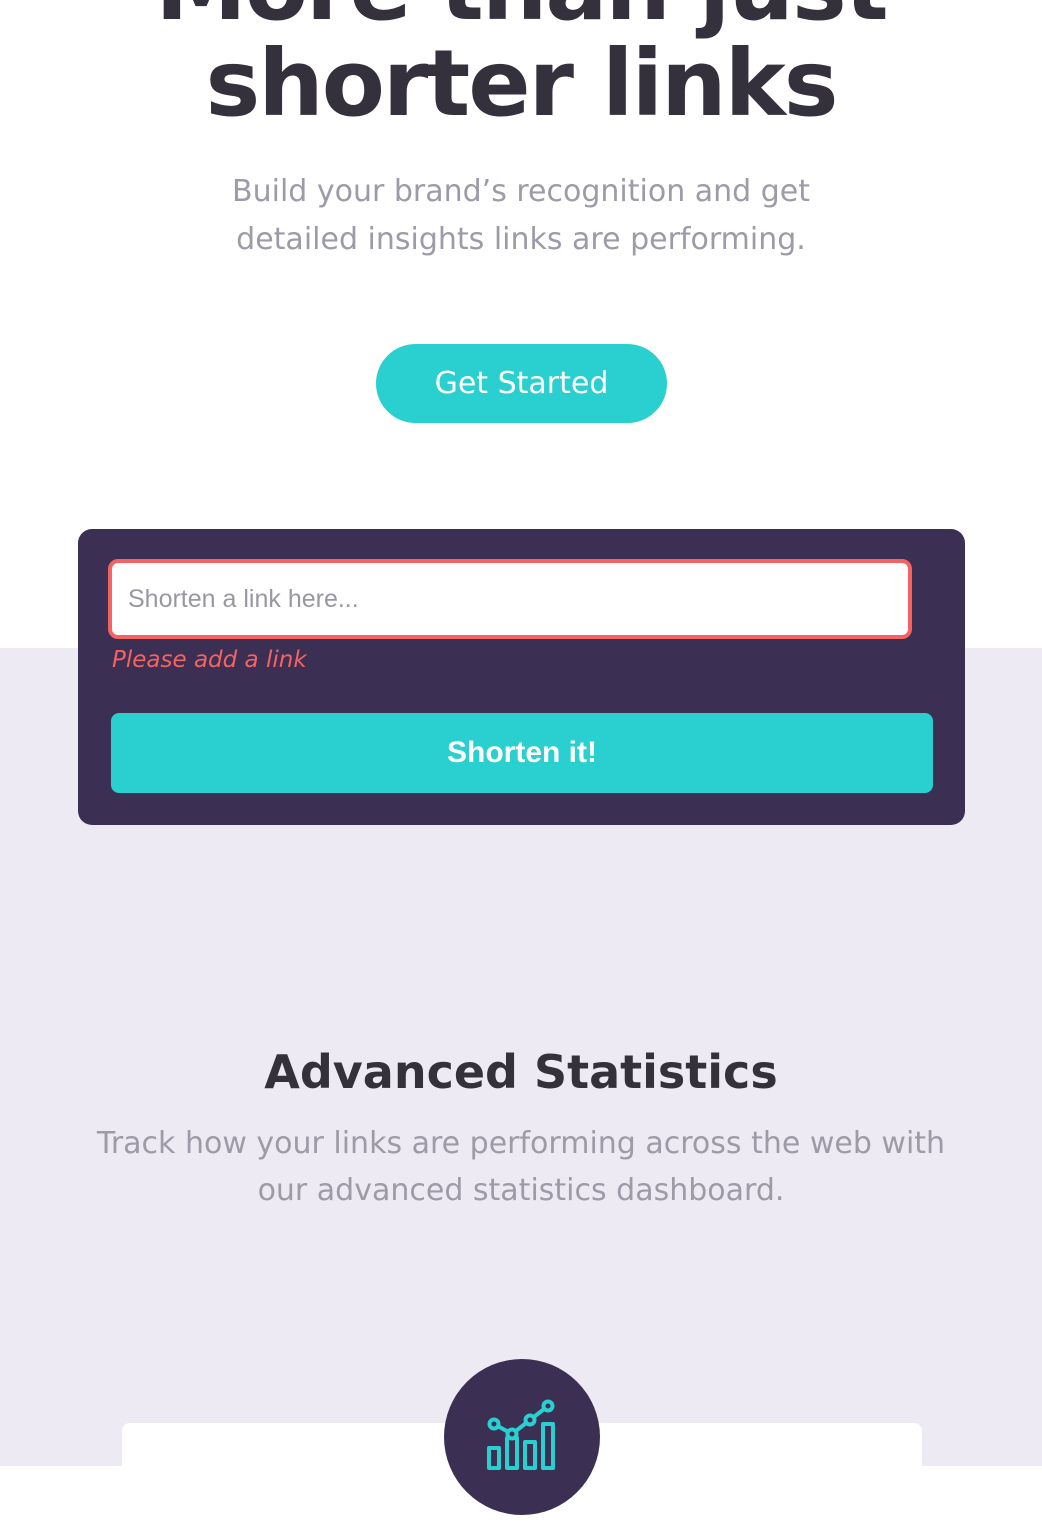 The width and height of the screenshot is (1042, 1523). What do you see at coordinates (522, 753) in the screenshot?
I see `shorten-it-button: Shorten it!` at bounding box center [522, 753].